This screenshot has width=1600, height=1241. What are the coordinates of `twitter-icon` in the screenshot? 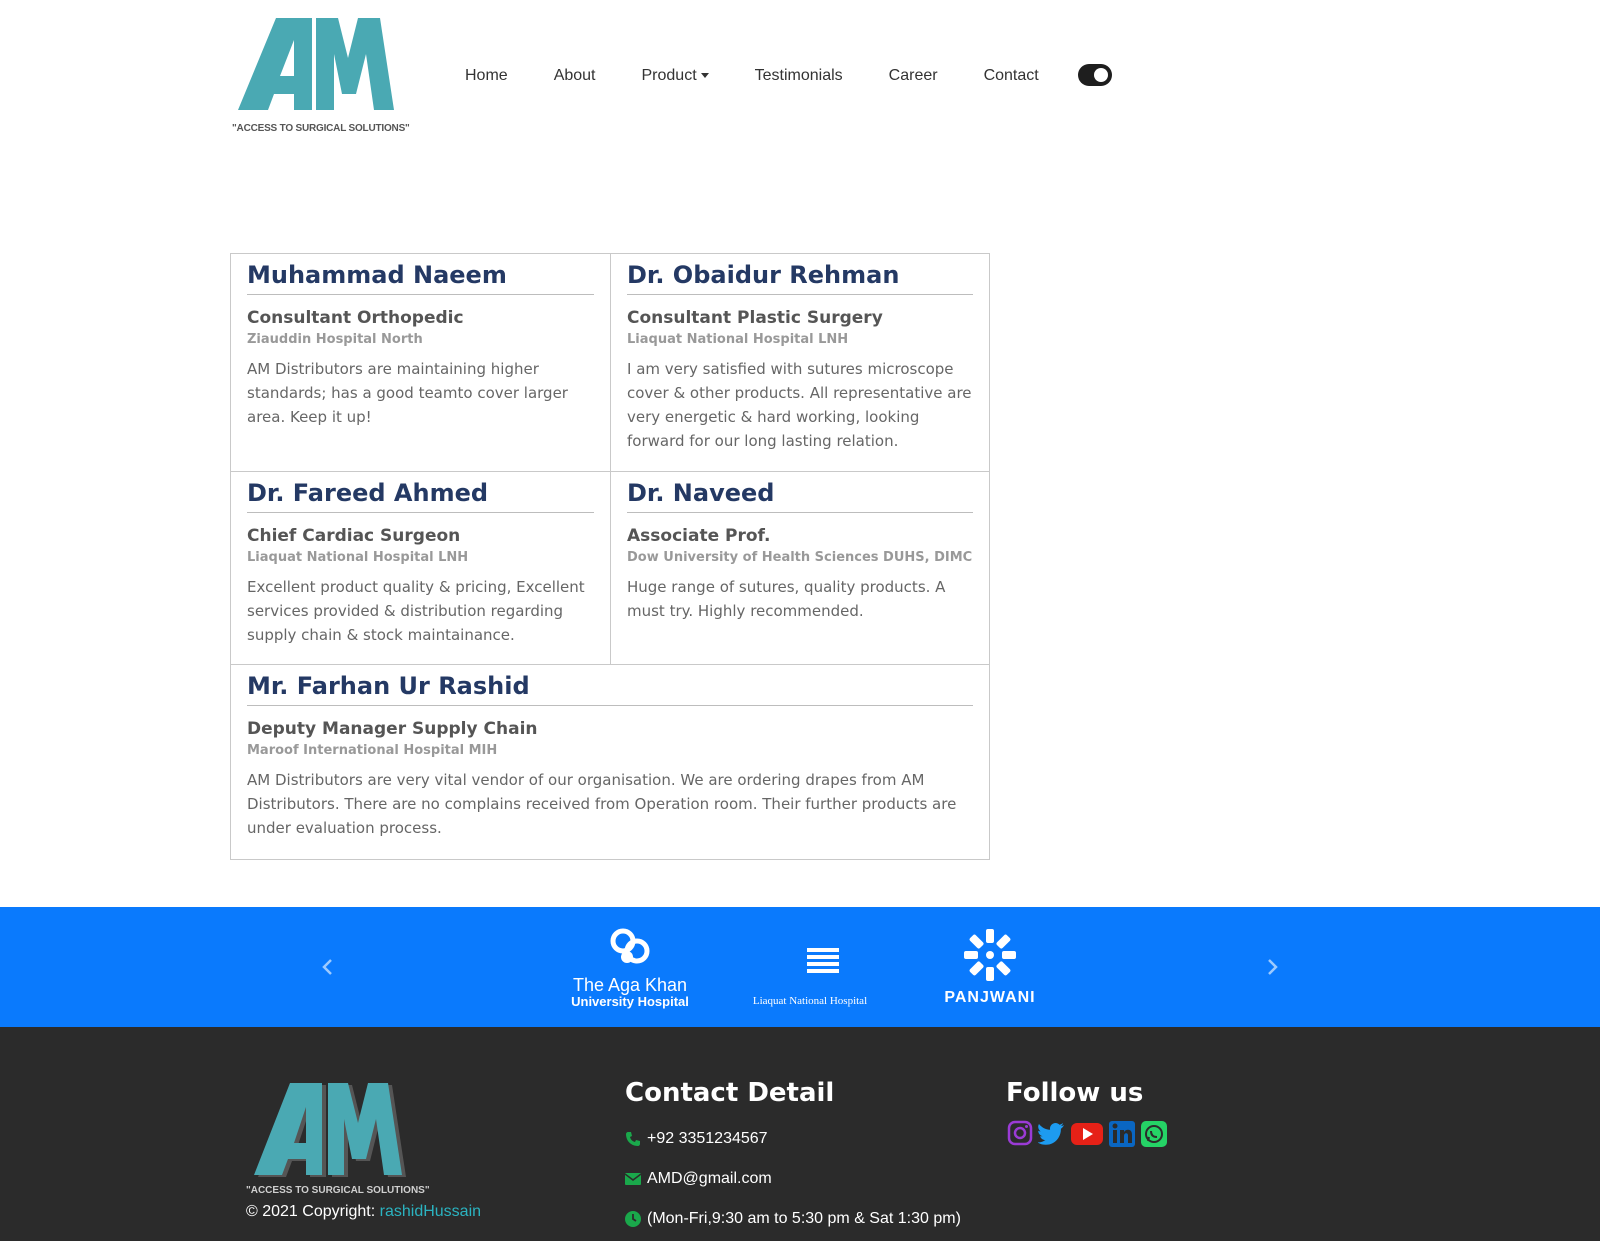 It's located at (1051, 1133).